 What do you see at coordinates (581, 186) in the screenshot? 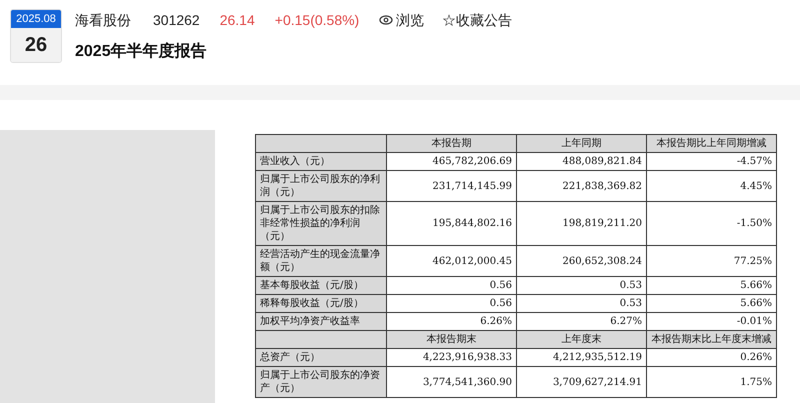
I see `table-cell: 221,838,369.82` at bounding box center [581, 186].